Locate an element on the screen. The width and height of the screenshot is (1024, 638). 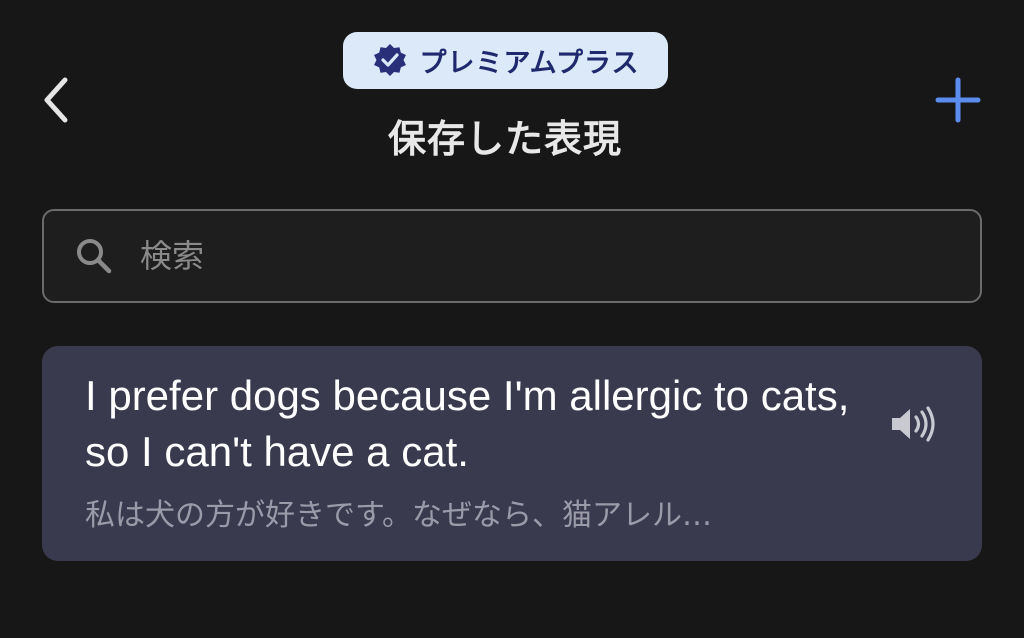
search-icon is located at coordinates (94, 256).